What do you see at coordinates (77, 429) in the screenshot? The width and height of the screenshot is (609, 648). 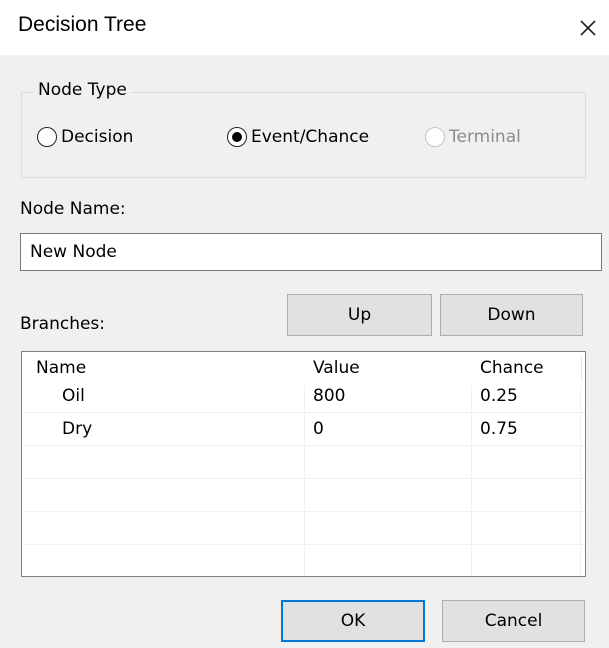 I see `row-name-cell: Dry` at bounding box center [77, 429].